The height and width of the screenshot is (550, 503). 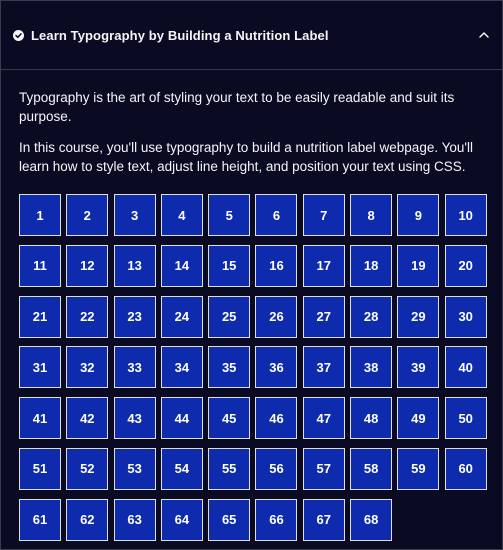 What do you see at coordinates (276, 316) in the screenshot?
I see `step-button-26: 26` at bounding box center [276, 316].